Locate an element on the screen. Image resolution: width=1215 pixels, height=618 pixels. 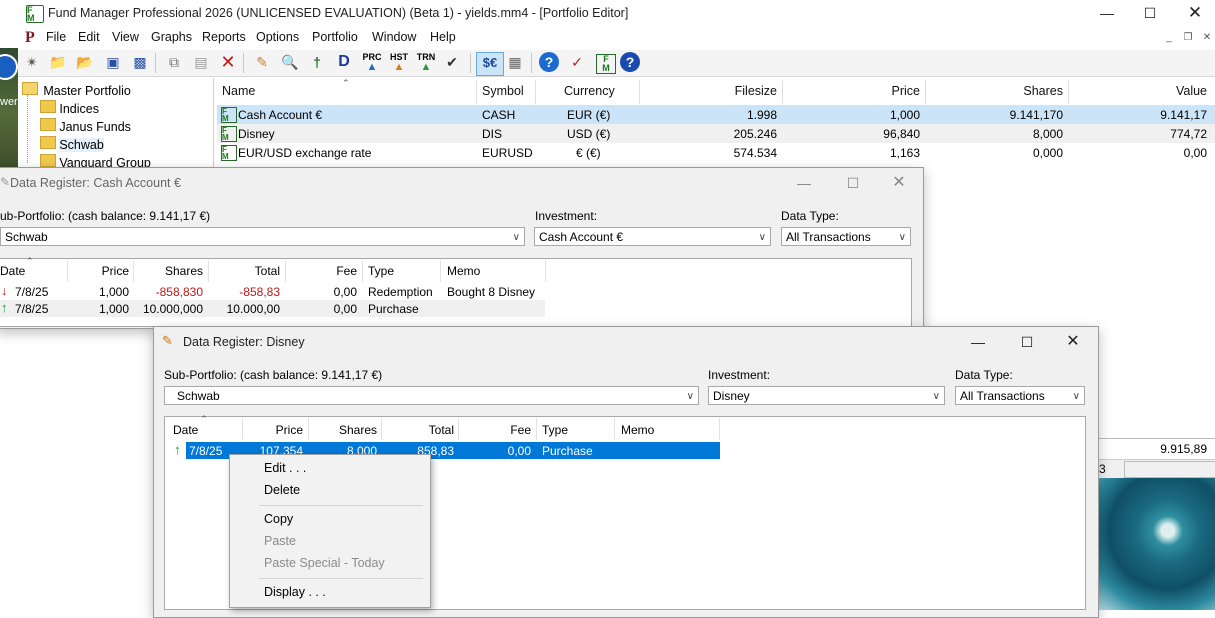
menu-options: Options is located at coordinates (277, 37).